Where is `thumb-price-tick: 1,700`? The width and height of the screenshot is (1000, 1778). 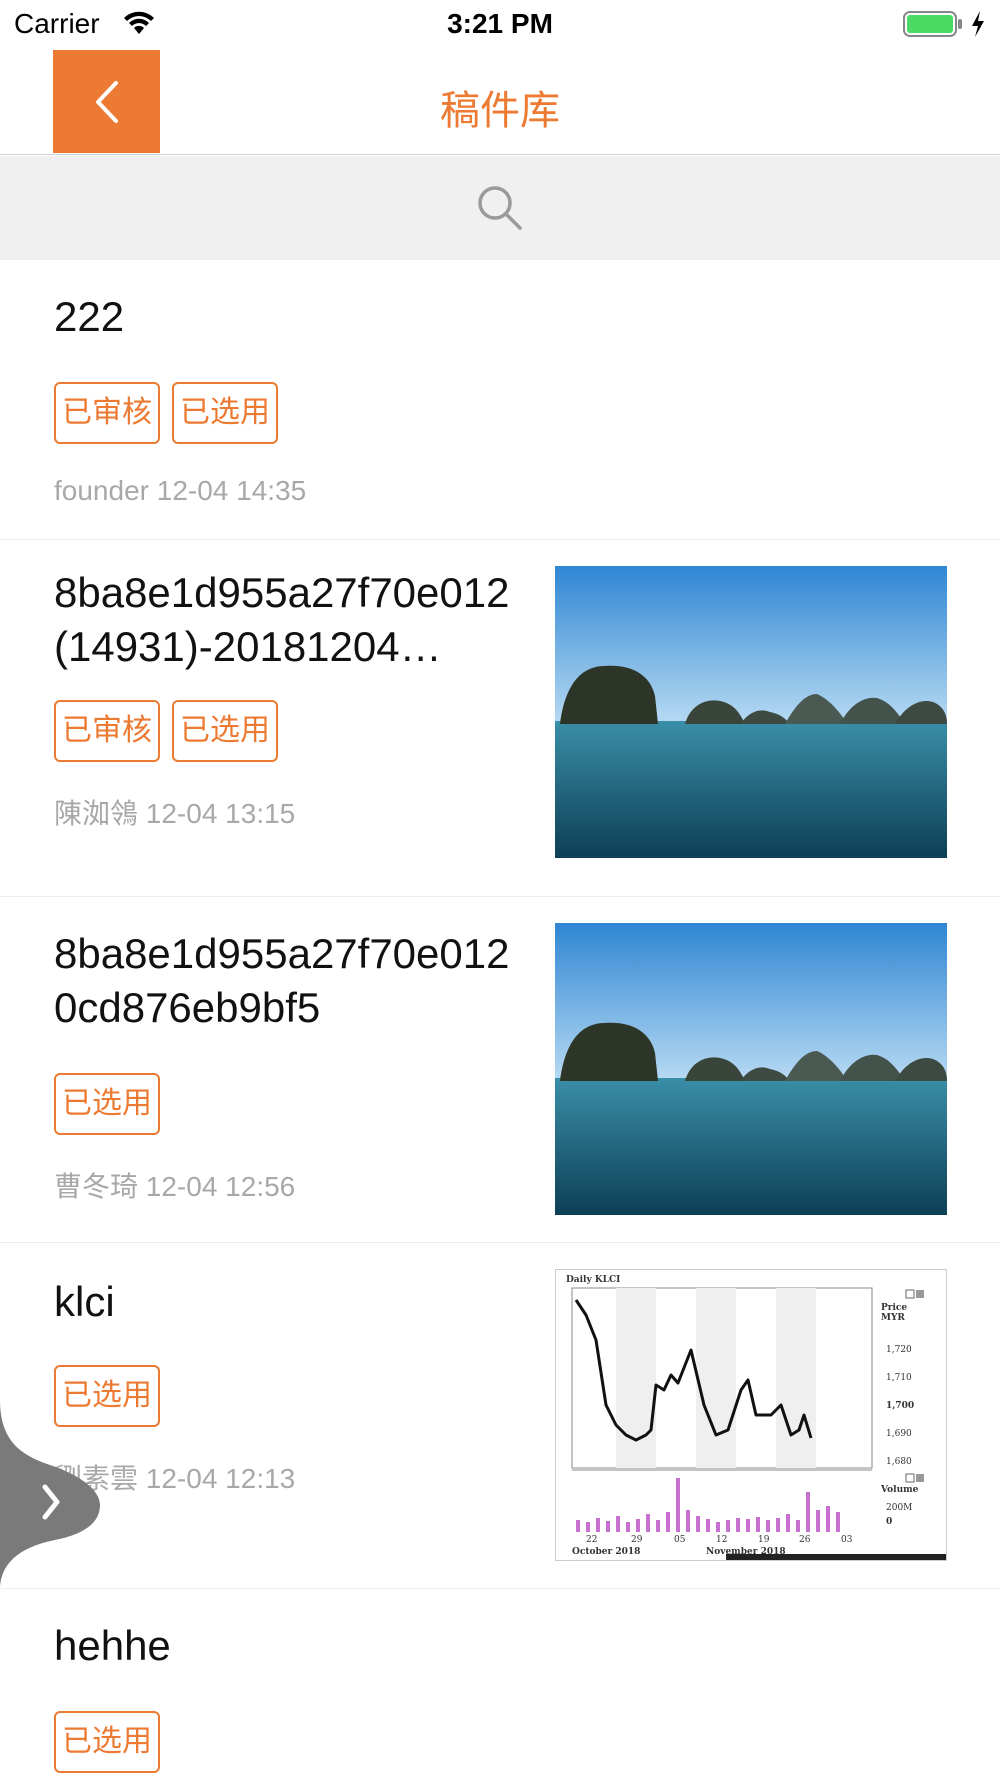 thumb-price-tick: 1,700 is located at coordinates (900, 1406).